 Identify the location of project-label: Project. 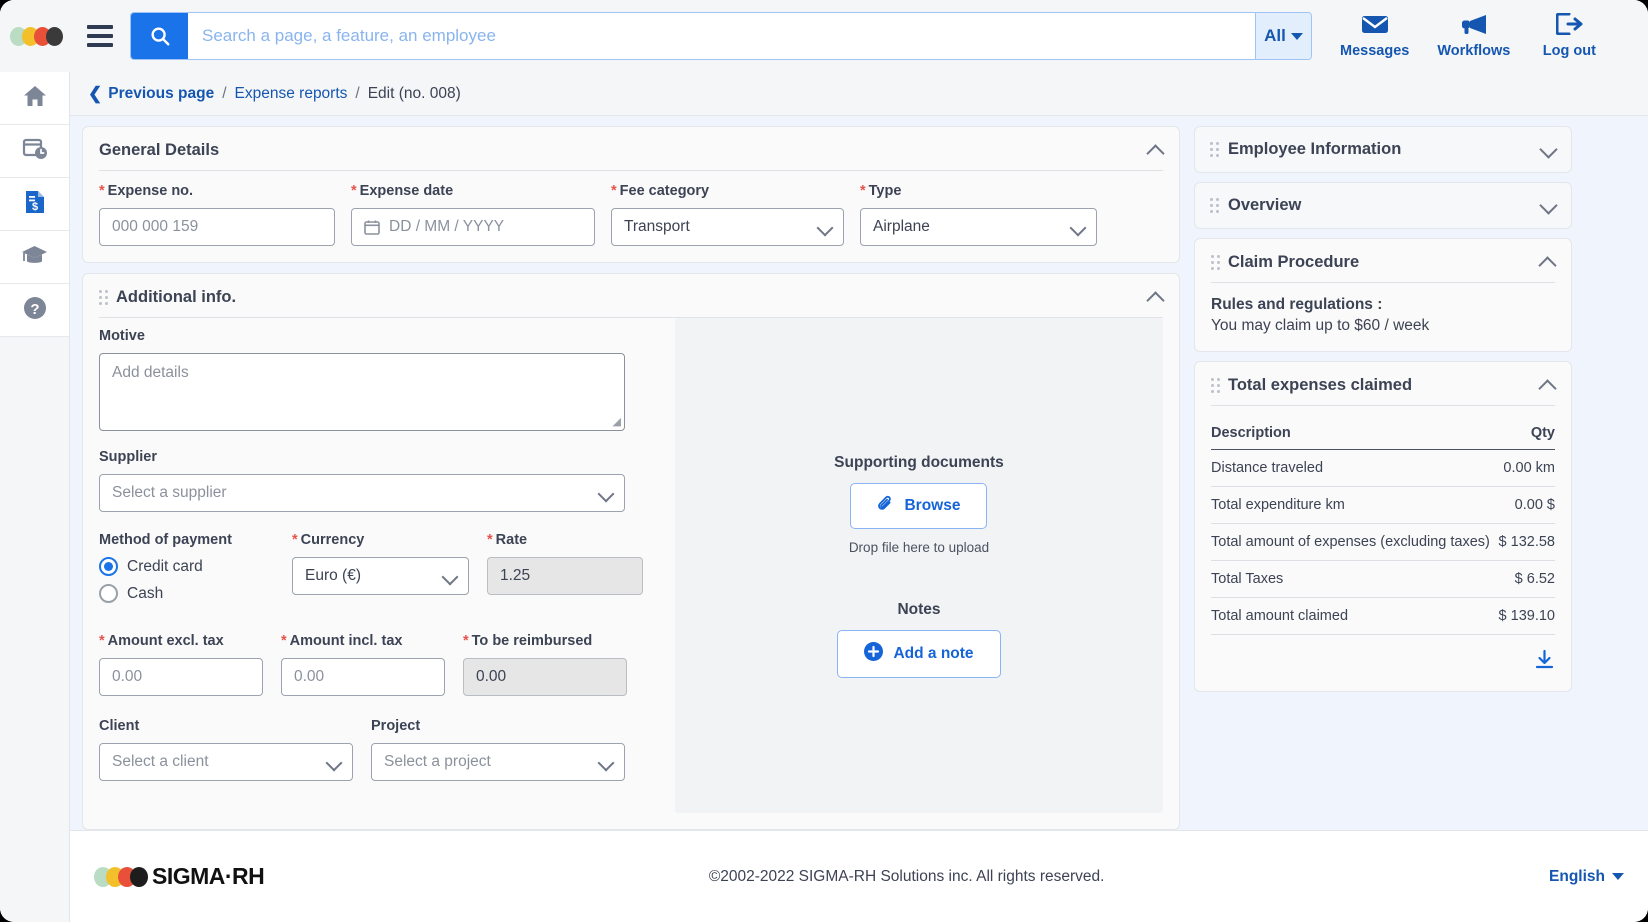
(396, 726).